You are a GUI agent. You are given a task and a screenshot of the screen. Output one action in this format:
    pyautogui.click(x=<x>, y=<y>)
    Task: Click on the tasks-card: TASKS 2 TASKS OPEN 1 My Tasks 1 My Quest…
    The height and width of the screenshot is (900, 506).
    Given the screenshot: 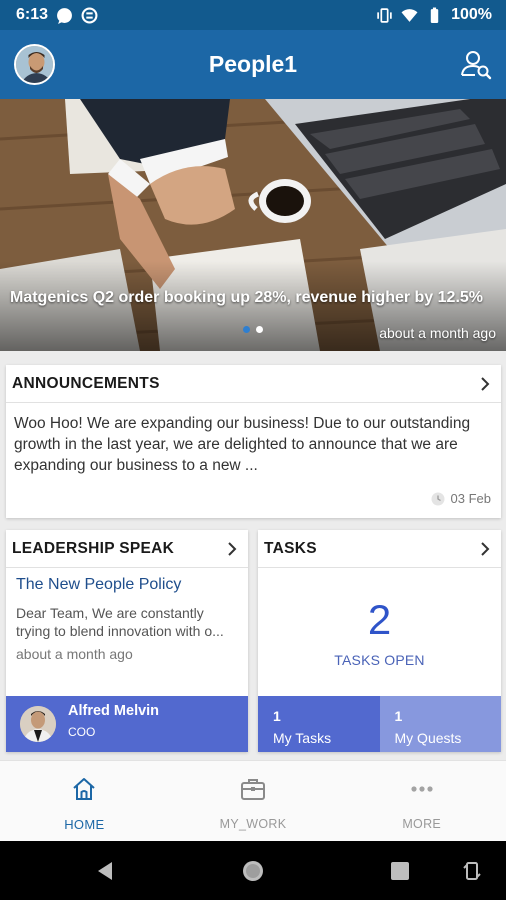 What is the action you would take?
    pyautogui.click(x=379, y=641)
    